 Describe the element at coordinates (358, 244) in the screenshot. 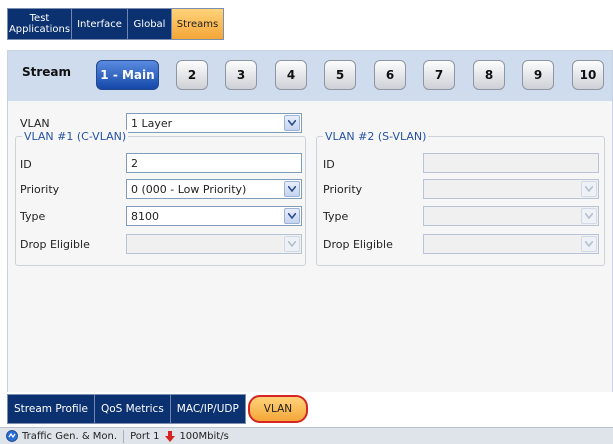

I see `vlan2-drop-label: Drop Eligible` at that location.